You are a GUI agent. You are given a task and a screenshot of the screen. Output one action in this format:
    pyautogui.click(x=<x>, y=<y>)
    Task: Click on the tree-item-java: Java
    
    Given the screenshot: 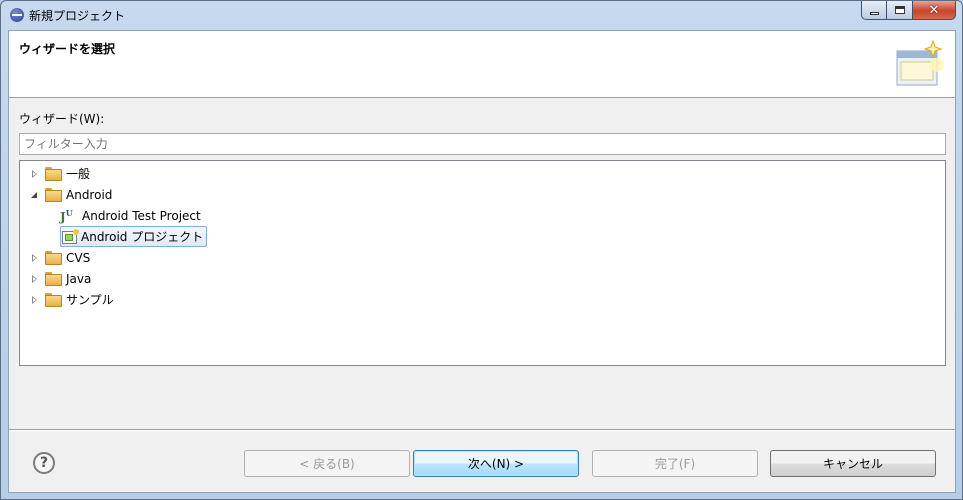 What is the action you would take?
    pyautogui.click(x=482, y=278)
    